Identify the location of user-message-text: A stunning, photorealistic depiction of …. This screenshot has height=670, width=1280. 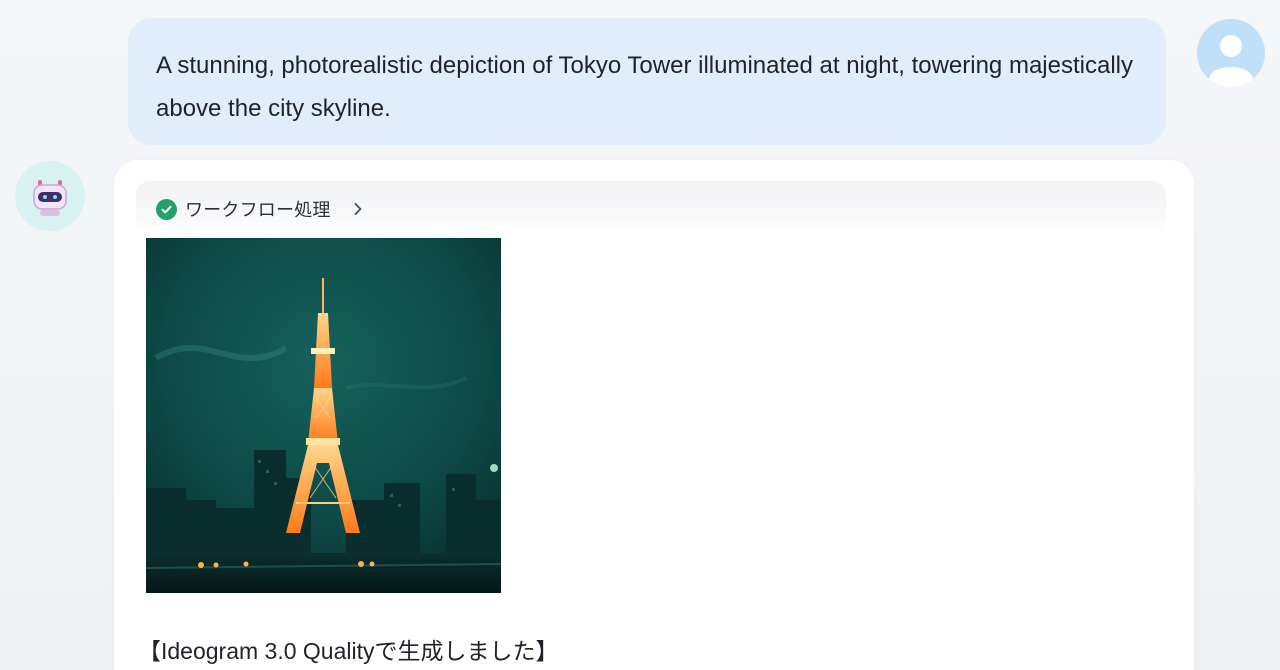
(644, 87).